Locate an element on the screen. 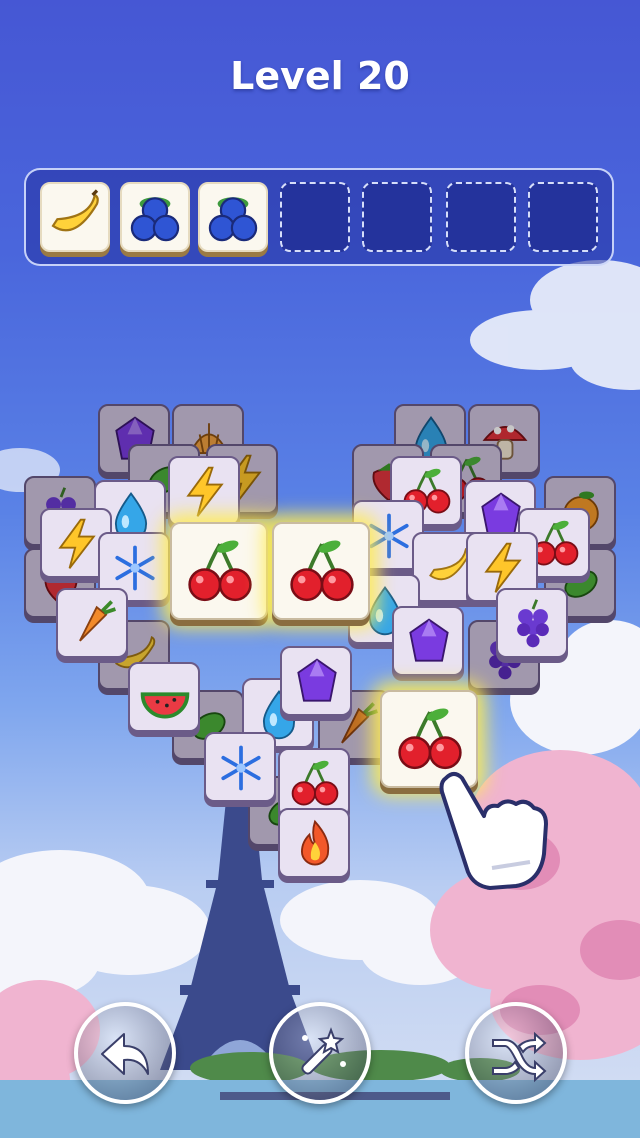 This screenshot has width=640, height=1138. carrot-icon is located at coordinates (93, 624).